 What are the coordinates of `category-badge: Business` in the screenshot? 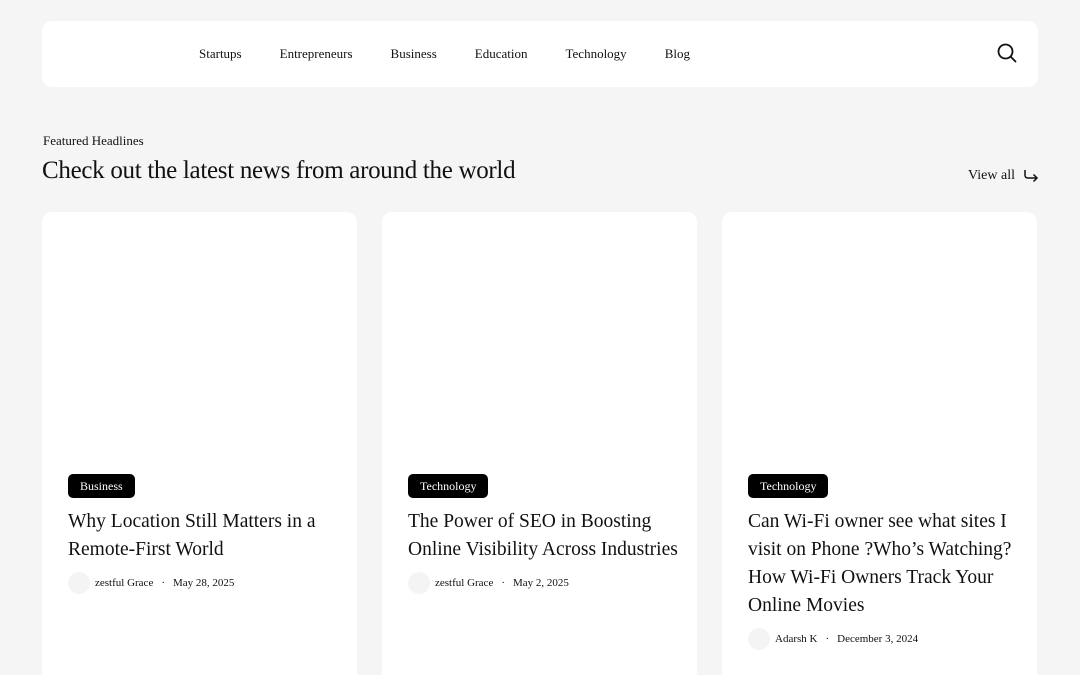 It's located at (101, 486).